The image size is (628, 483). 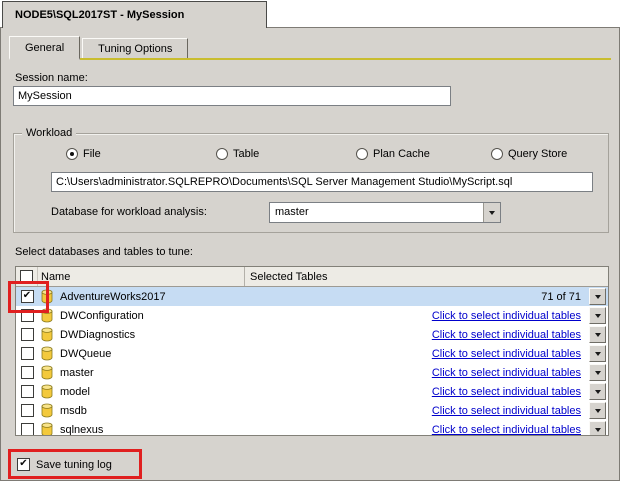 What do you see at coordinates (75, 464) in the screenshot?
I see `annotation-highlight-save-log` at bounding box center [75, 464].